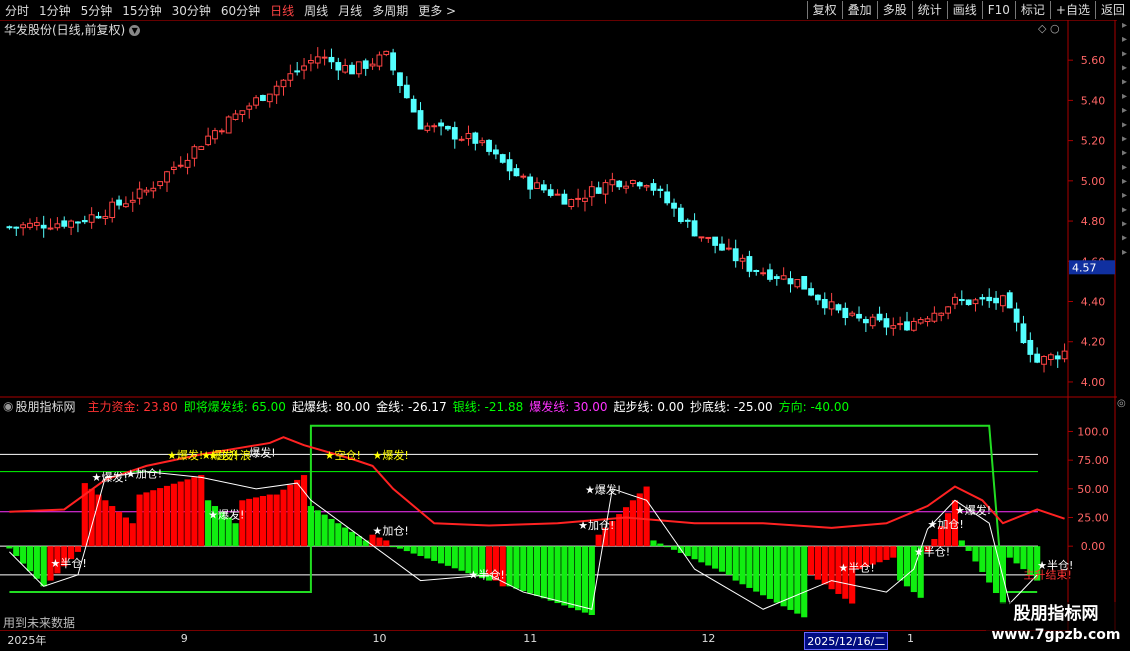 Image resolution: width=1130 pixels, height=651 pixels. Describe the element at coordinates (814, 406) in the screenshot. I see `indicator-value-8: 方向: -40.00` at that location.